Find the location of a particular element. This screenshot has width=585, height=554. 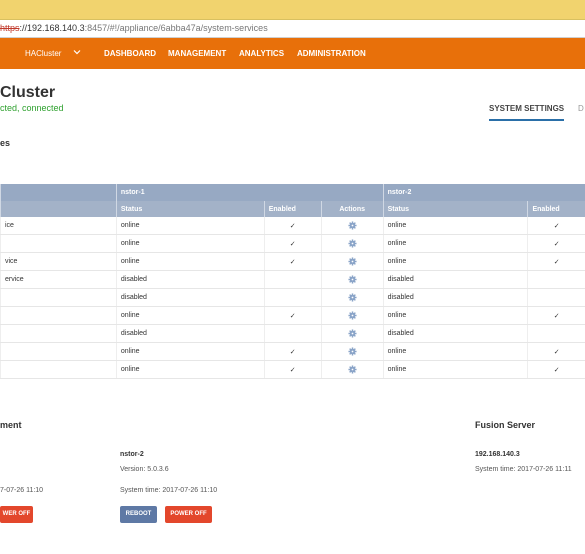

left-power-off-button: WER OFF is located at coordinates (16, 514).